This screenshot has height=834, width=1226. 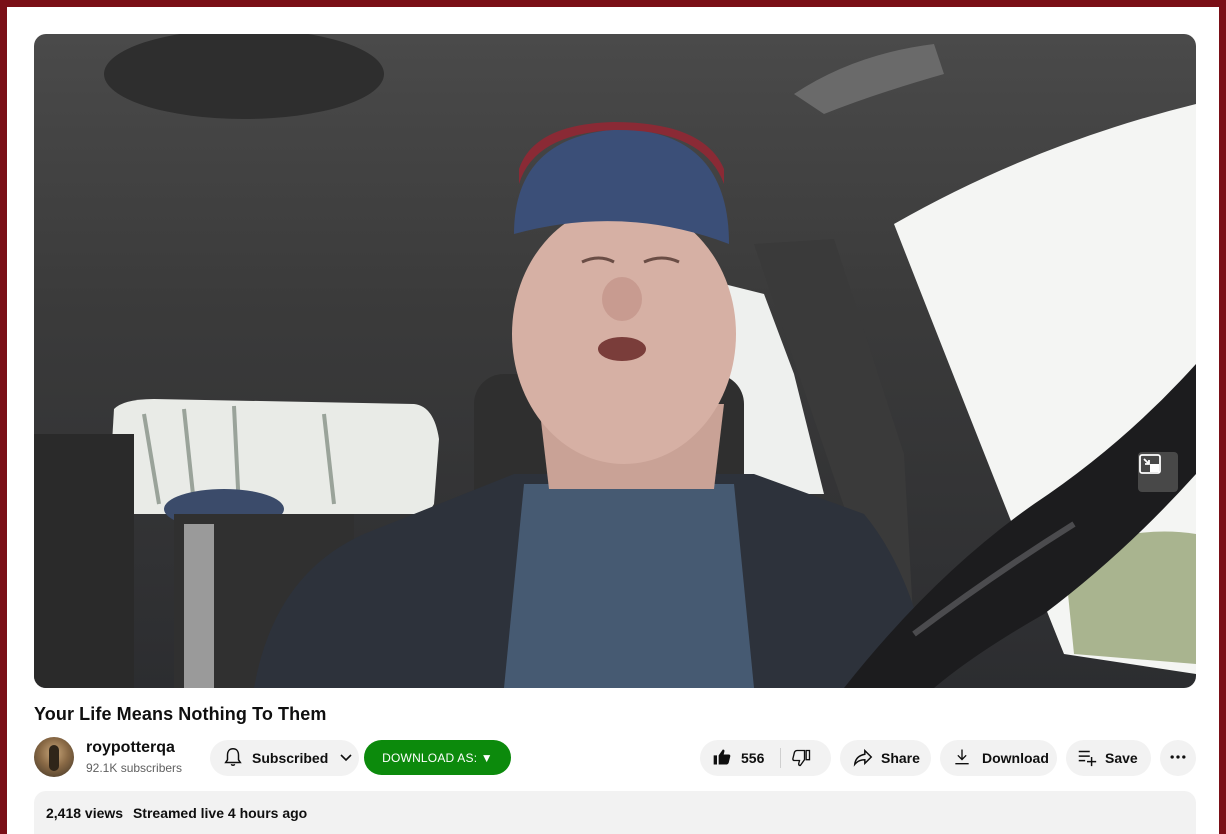 What do you see at coordinates (629, 586) in the screenshot?
I see `shirt` at bounding box center [629, 586].